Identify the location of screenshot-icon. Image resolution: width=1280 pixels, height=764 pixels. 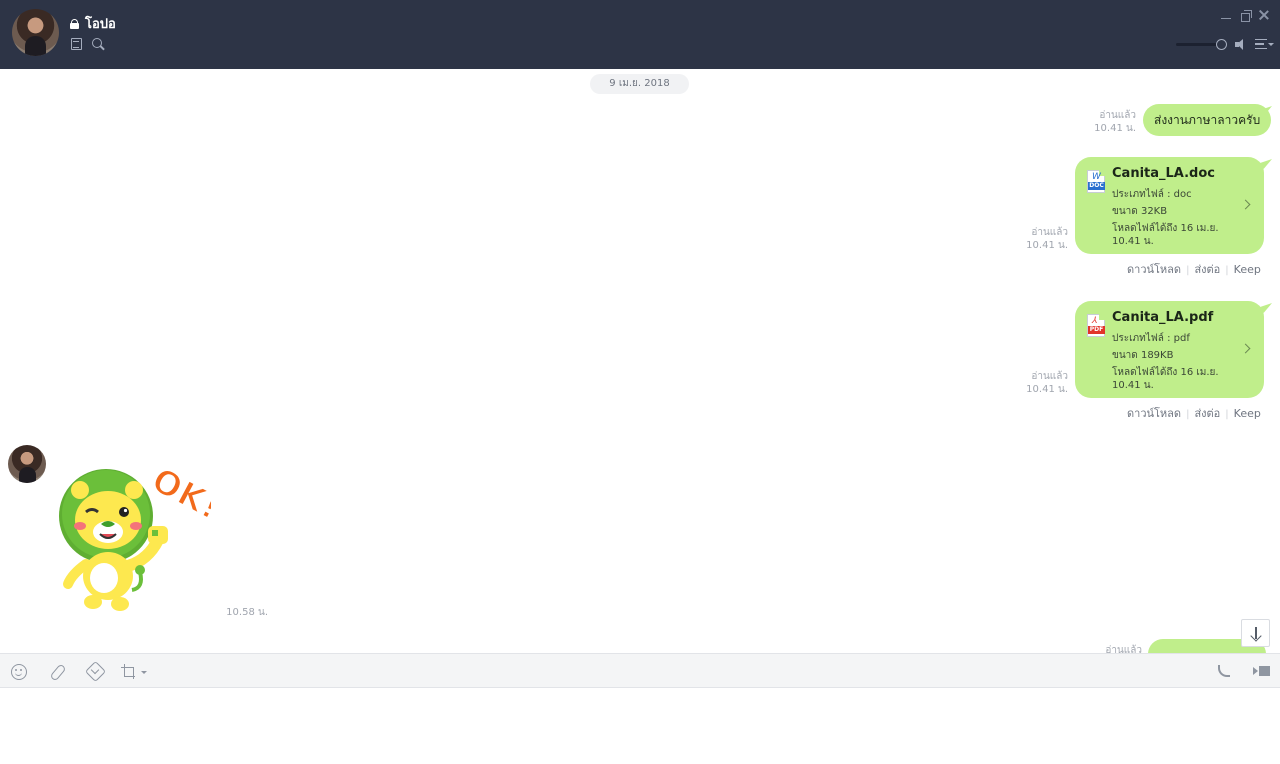
(129, 672).